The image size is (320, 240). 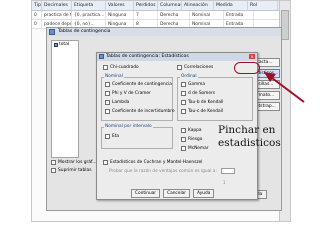 I want to click on grid-cell: practica de tenis, so click(x=57, y=15).